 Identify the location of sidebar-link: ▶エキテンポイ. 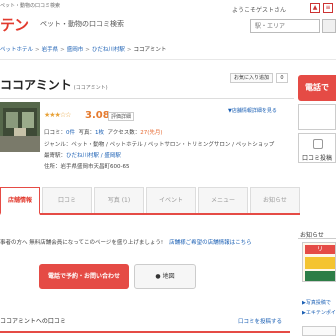
(319, 312).